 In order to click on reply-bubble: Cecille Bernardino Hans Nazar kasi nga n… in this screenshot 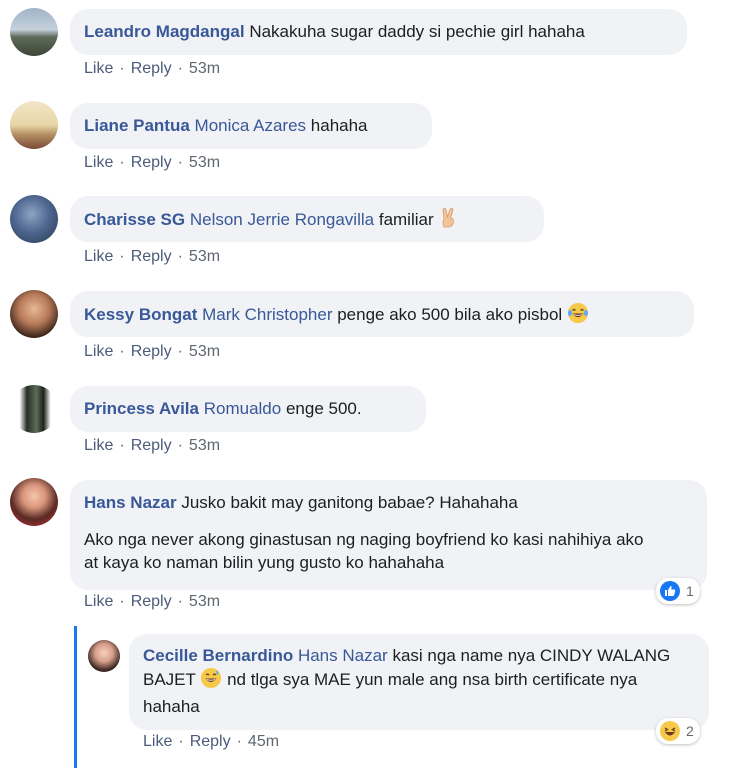, I will do `click(419, 682)`.